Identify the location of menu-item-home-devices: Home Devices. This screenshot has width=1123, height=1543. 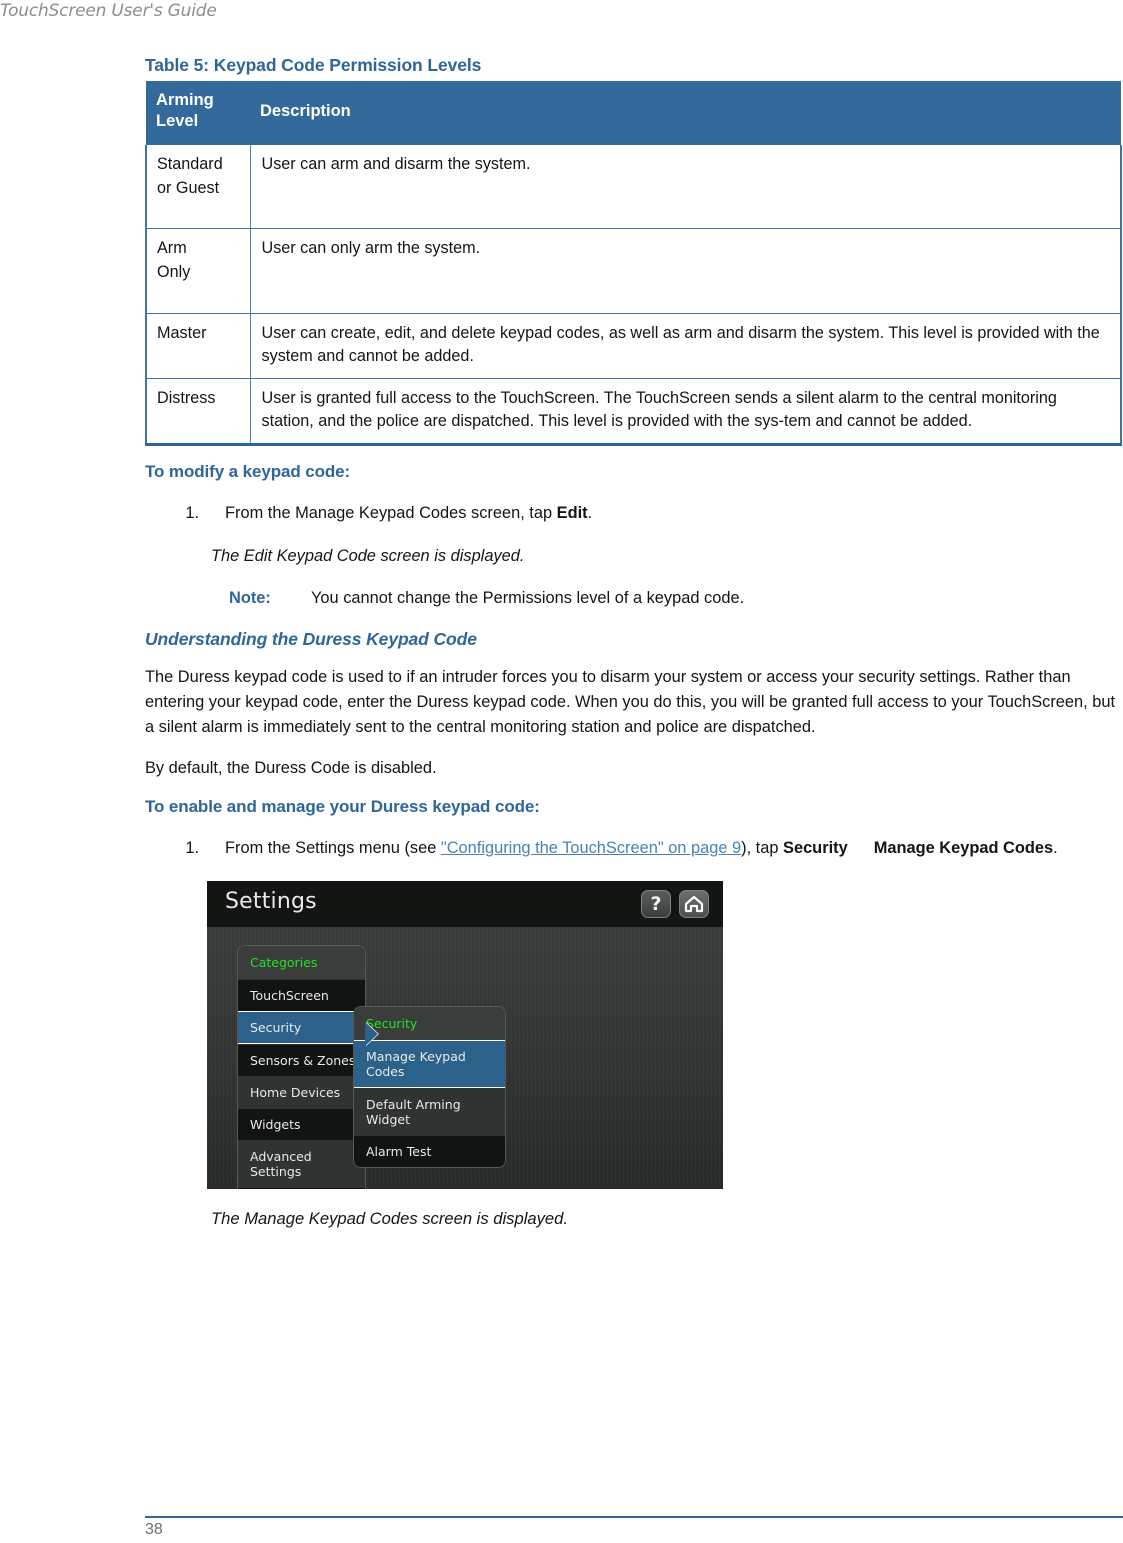
(301, 1091).